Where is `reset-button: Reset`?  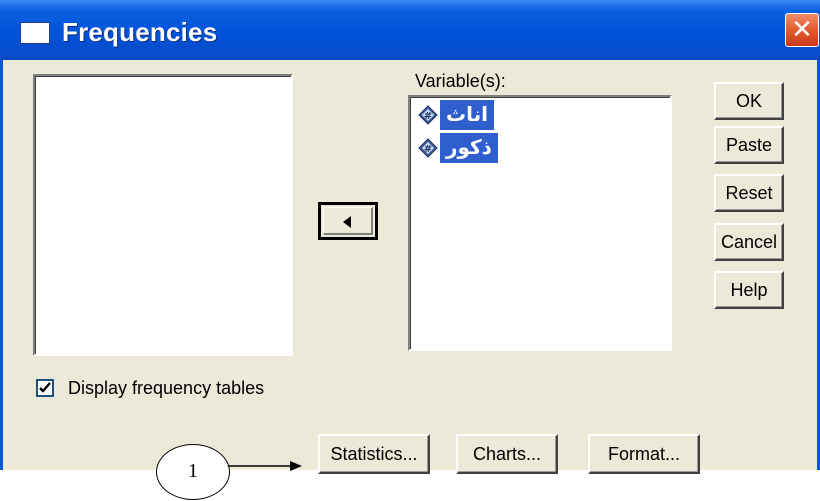
reset-button: Reset is located at coordinates (749, 193).